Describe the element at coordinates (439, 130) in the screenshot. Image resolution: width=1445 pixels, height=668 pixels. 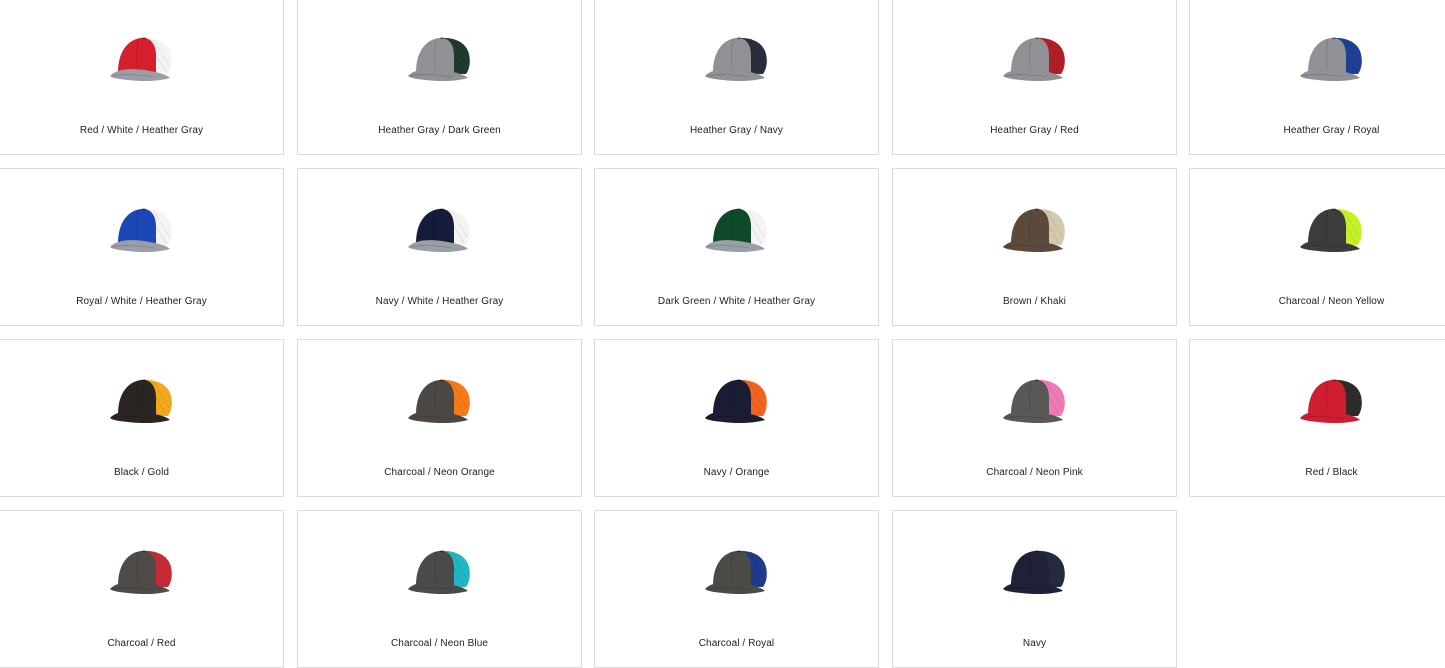
I see `swatch-label: Heather Gray / Dark Green` at that location.